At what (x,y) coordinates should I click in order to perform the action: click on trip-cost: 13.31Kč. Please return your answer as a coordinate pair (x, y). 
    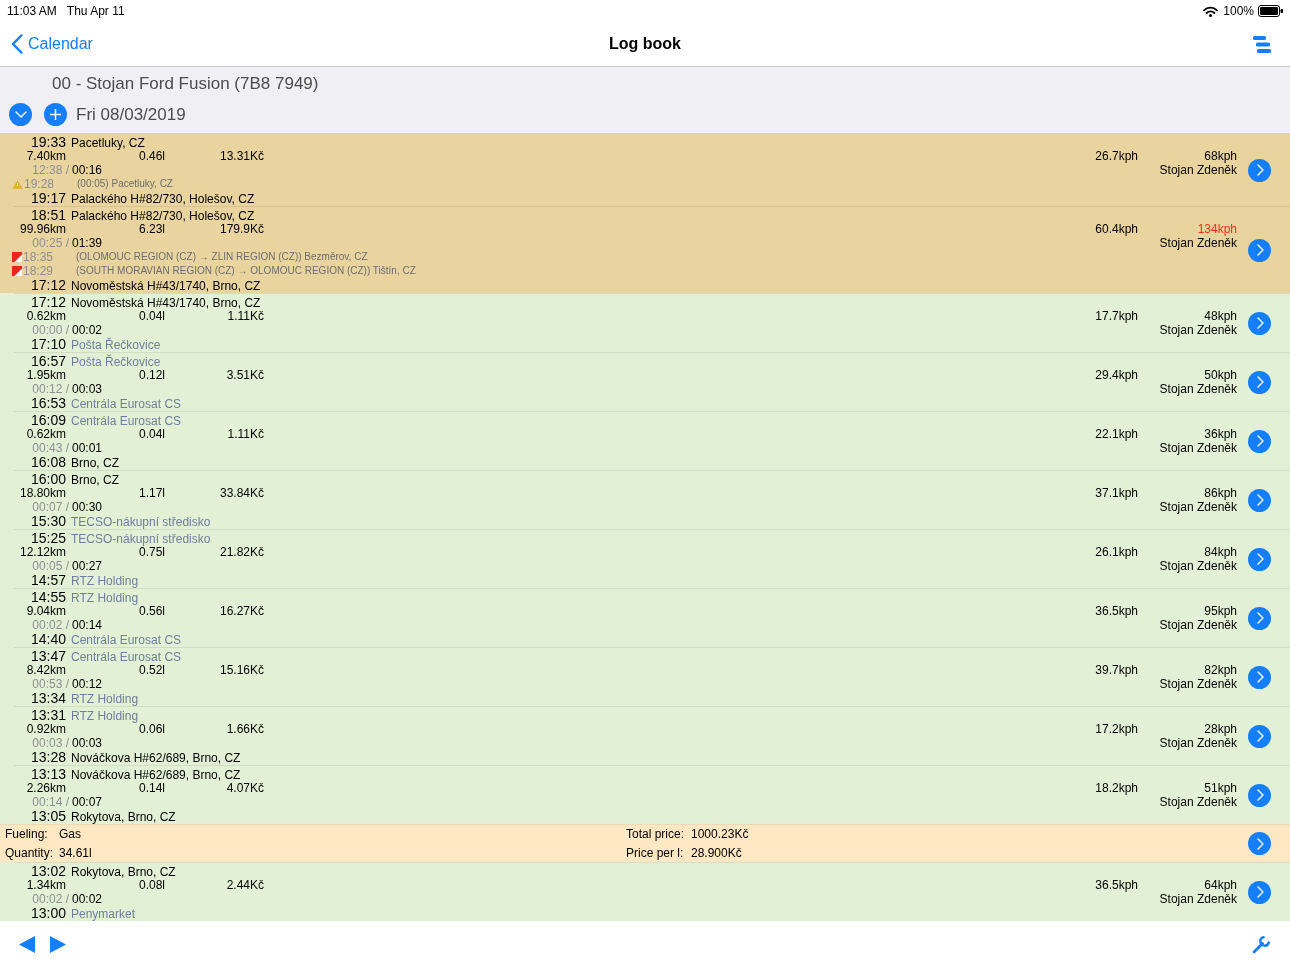
    Looking at the image, I should click on (241, 156).